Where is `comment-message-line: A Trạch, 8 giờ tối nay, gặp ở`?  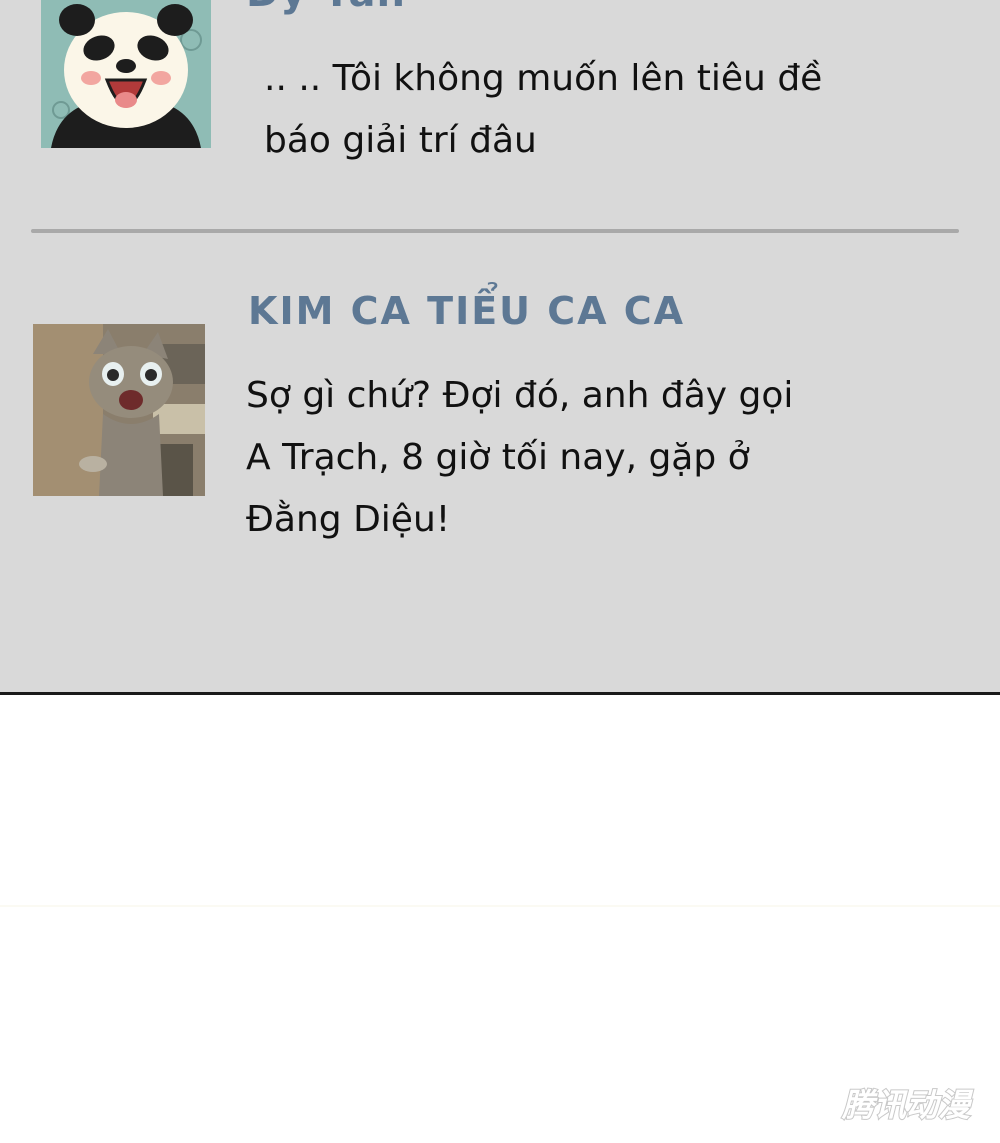
comment-message-line: A Trạch, 8 giờ tối nay, gặp ở is located at coordinates (498, 457).